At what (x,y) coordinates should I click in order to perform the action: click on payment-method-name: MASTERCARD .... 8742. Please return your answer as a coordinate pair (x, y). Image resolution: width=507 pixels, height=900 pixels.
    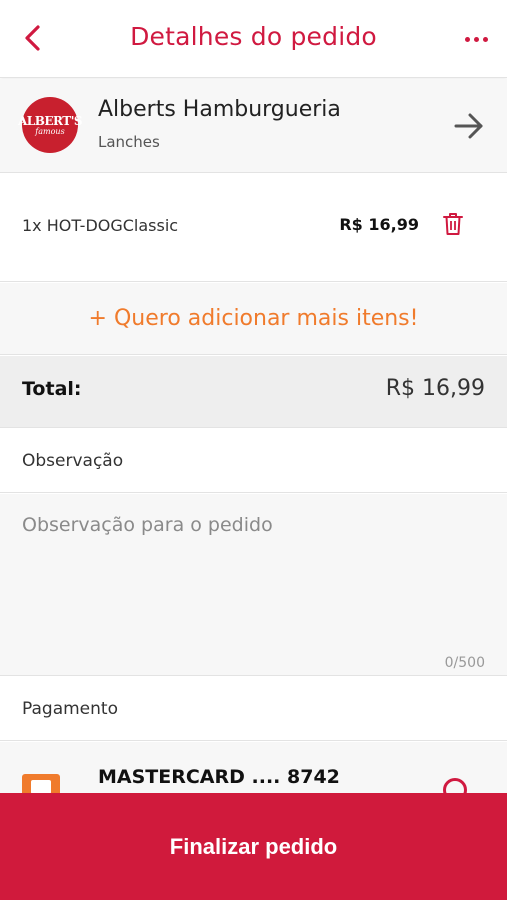
    Looking at the image, I should click on (219, 777).